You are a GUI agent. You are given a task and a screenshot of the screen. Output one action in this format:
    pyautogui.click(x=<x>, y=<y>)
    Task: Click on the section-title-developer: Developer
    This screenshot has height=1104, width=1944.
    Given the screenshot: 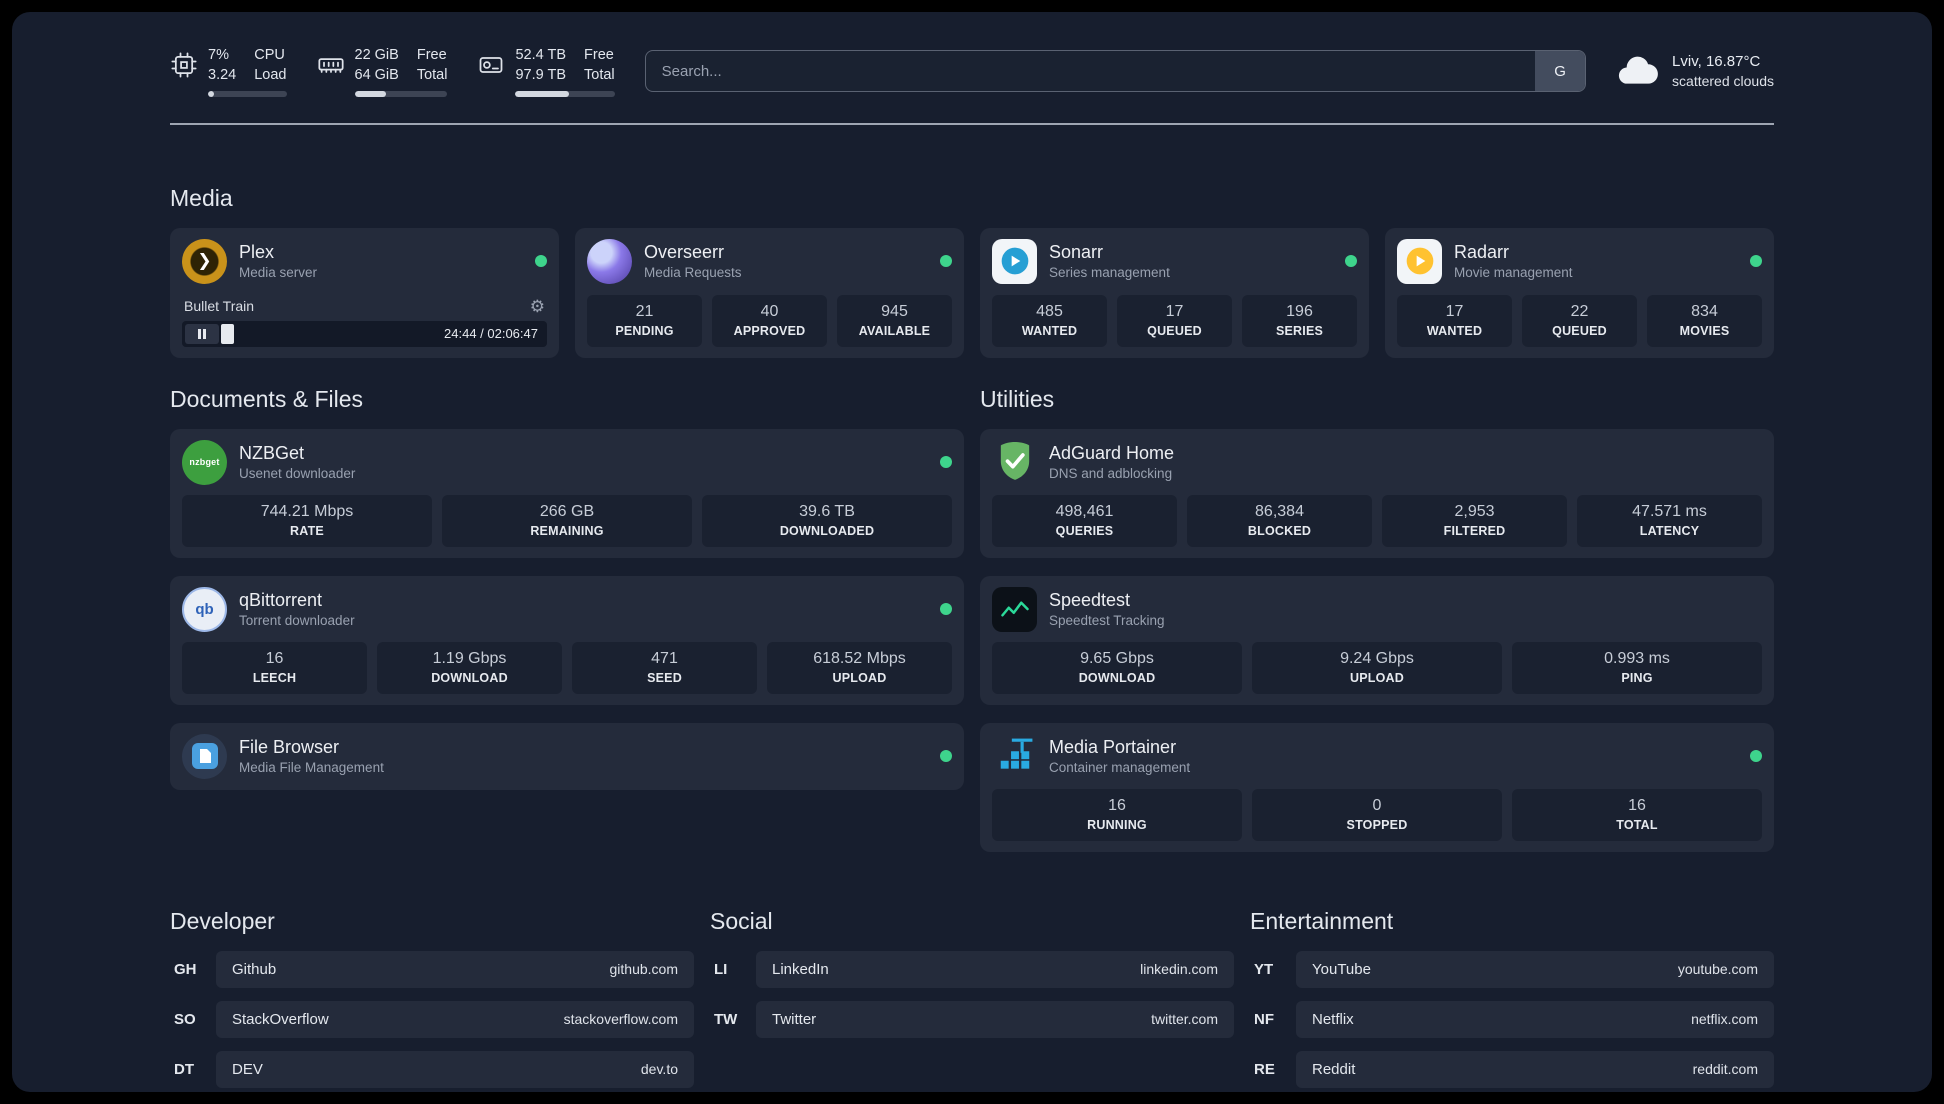 What is the action you would take?
    pyautogui.click(x=222, y=920)
    